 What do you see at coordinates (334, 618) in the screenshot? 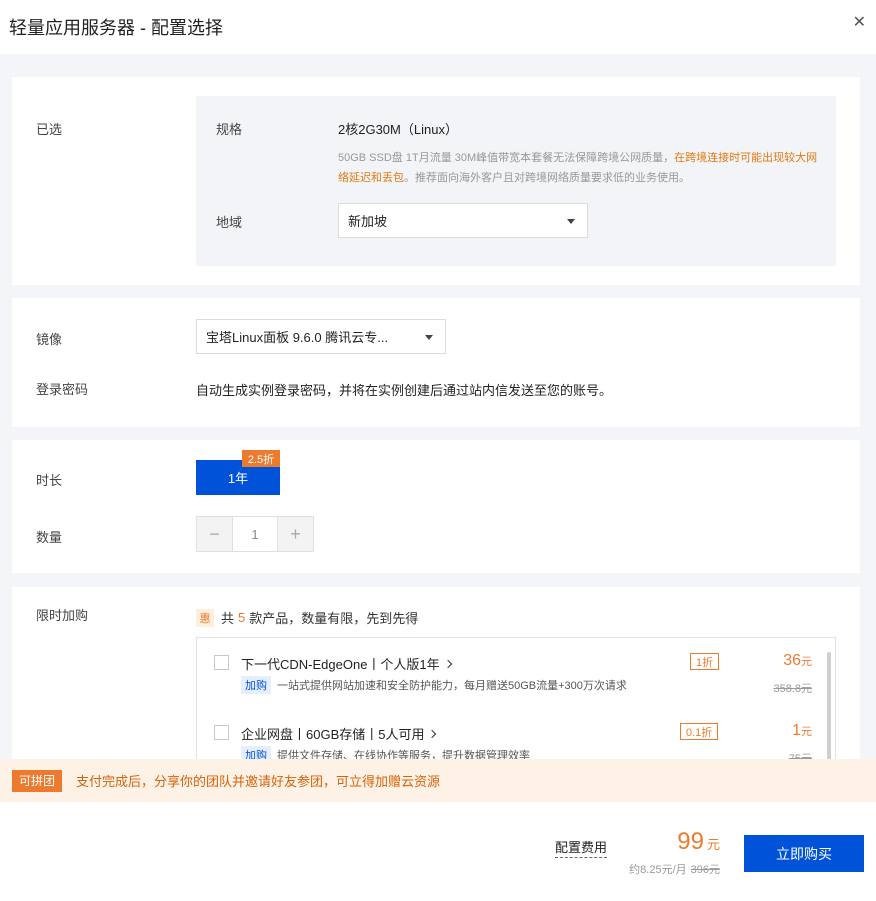
I see `promo-head-post: 款产品，数量有限，先到先得` at bounding box center [334, 618].